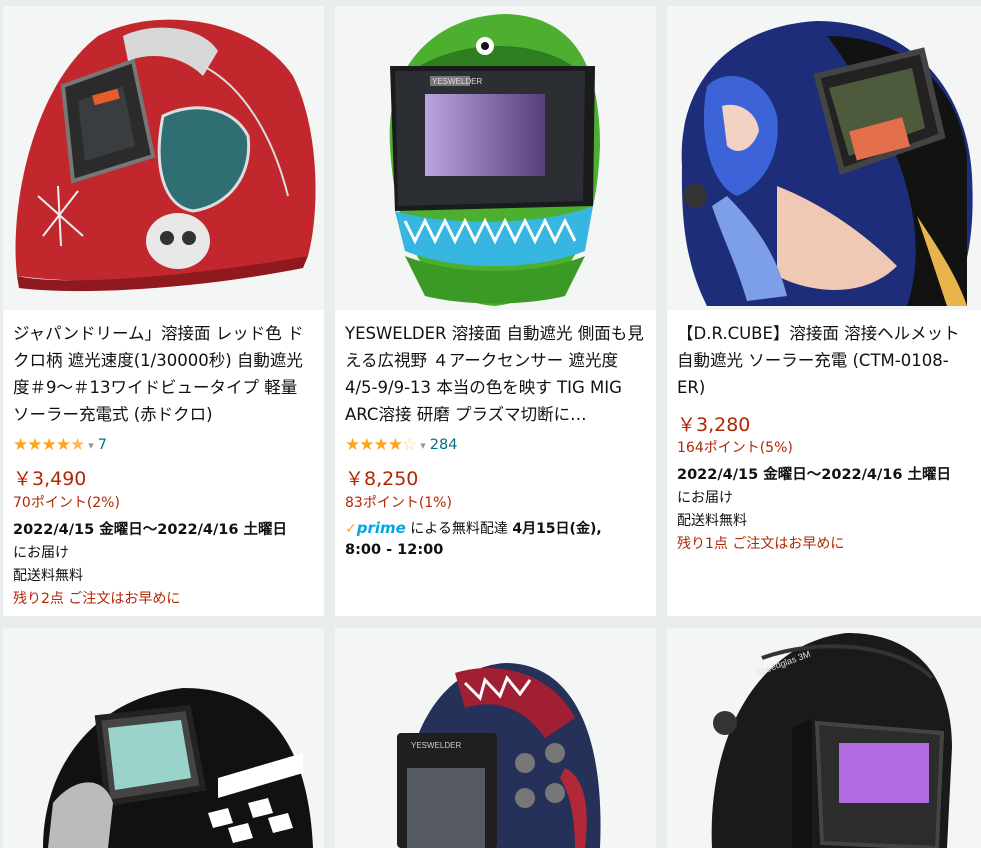 This screenshot has width=981, height=848. What do you see at coordinates (150, 530) in the screenshot?
I see `delivery-date-1: 2022/4/15 金曜日～2022/4/16 土曜日` at bounding box center [150, 530].